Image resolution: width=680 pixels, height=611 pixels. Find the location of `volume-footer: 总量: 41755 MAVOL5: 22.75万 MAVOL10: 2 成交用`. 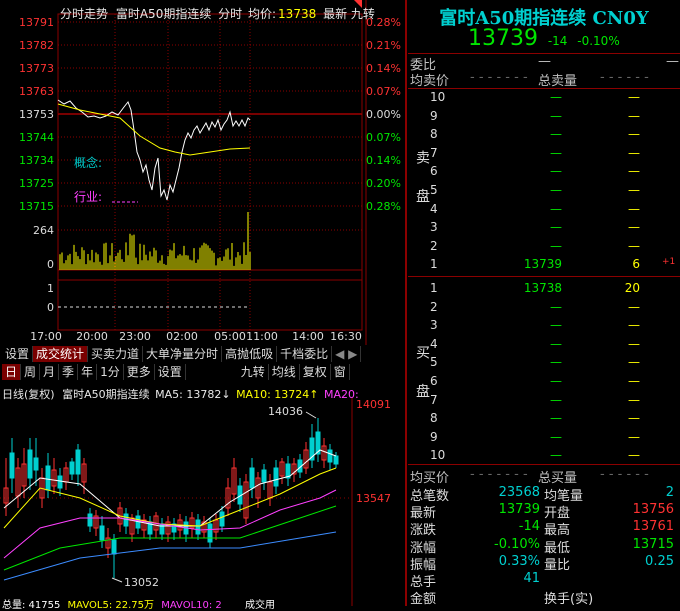

volume-footer: 总量: 41755 MAVOL5: 22.75万 MAVOL10: 2 成交用 is located at coordinates (138, 603).